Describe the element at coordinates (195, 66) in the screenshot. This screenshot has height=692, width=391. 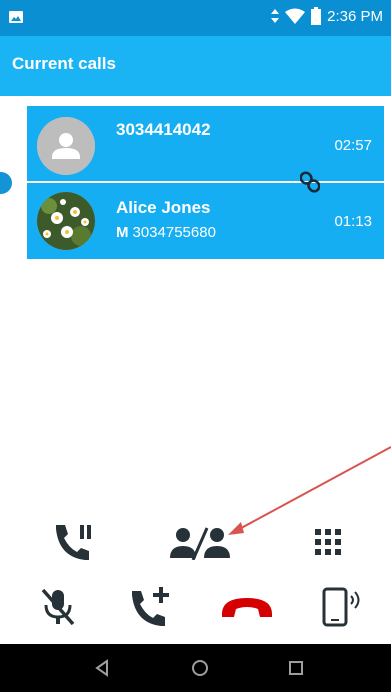
I see `app-bar: Current calls` at that location.